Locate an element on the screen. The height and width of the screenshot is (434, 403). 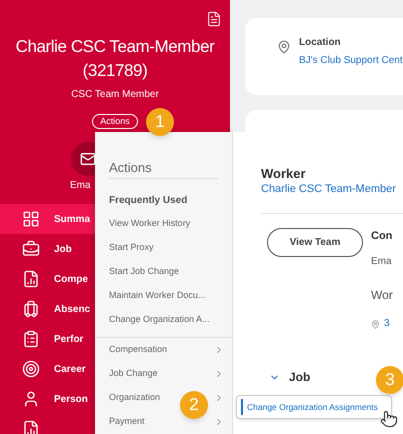
worker-name: Charlie CSC Team-Member (321789) is located at coordinates (115, 59).